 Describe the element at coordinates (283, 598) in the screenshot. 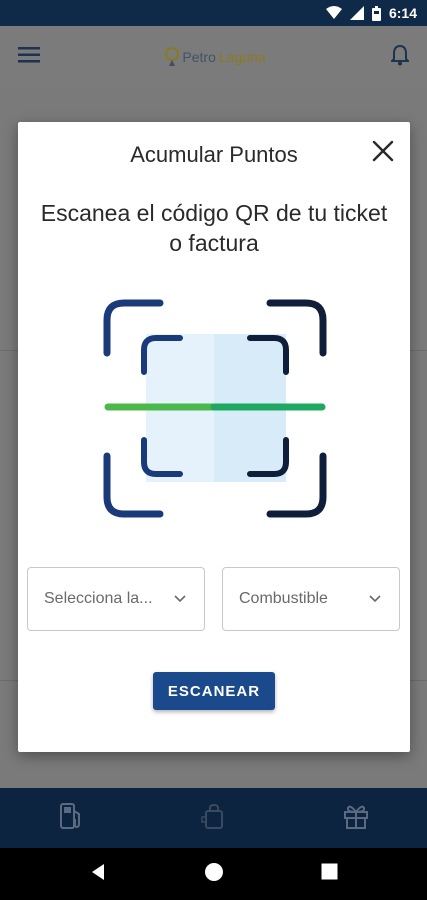

I see `type-select-value: Combustible` at that location.